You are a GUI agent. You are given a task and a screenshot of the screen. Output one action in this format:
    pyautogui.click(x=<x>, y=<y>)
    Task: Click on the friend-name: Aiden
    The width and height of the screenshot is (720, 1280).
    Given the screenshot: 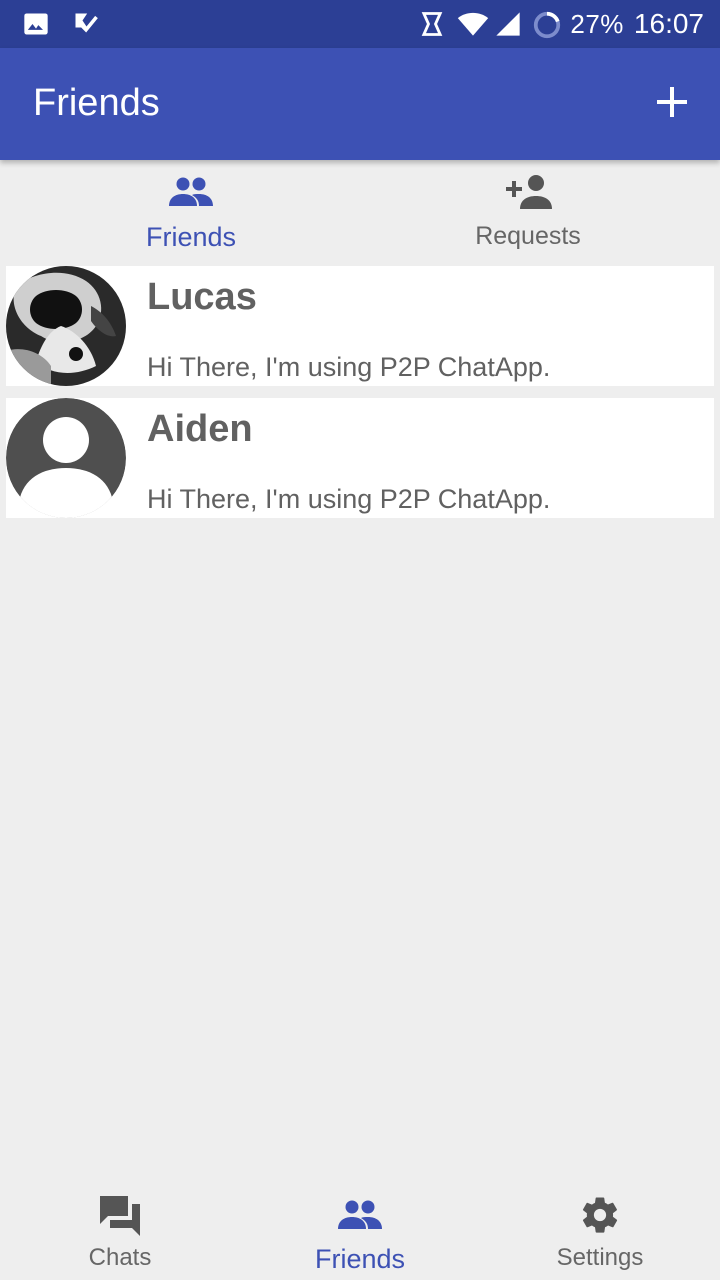 What is the action you would take?
    pyautogui.click(x=200, y=429)
    